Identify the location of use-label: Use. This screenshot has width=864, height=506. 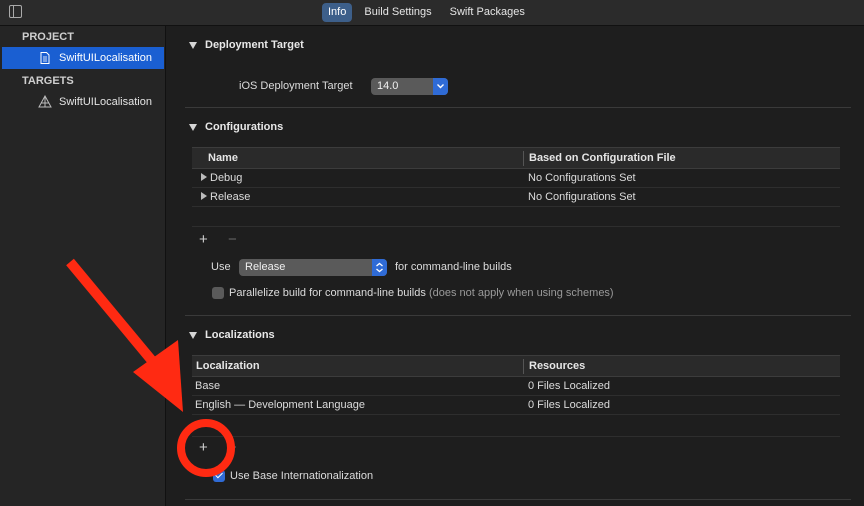
(221, 267).